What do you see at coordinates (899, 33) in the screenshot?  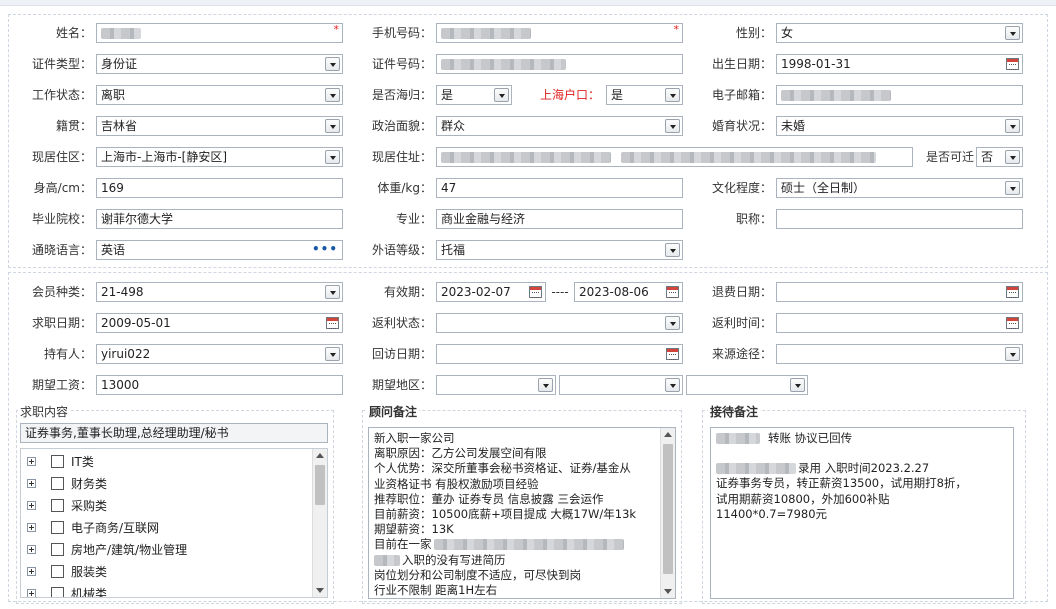 I see `gender-select: 女` at bounding box center [899, 33].